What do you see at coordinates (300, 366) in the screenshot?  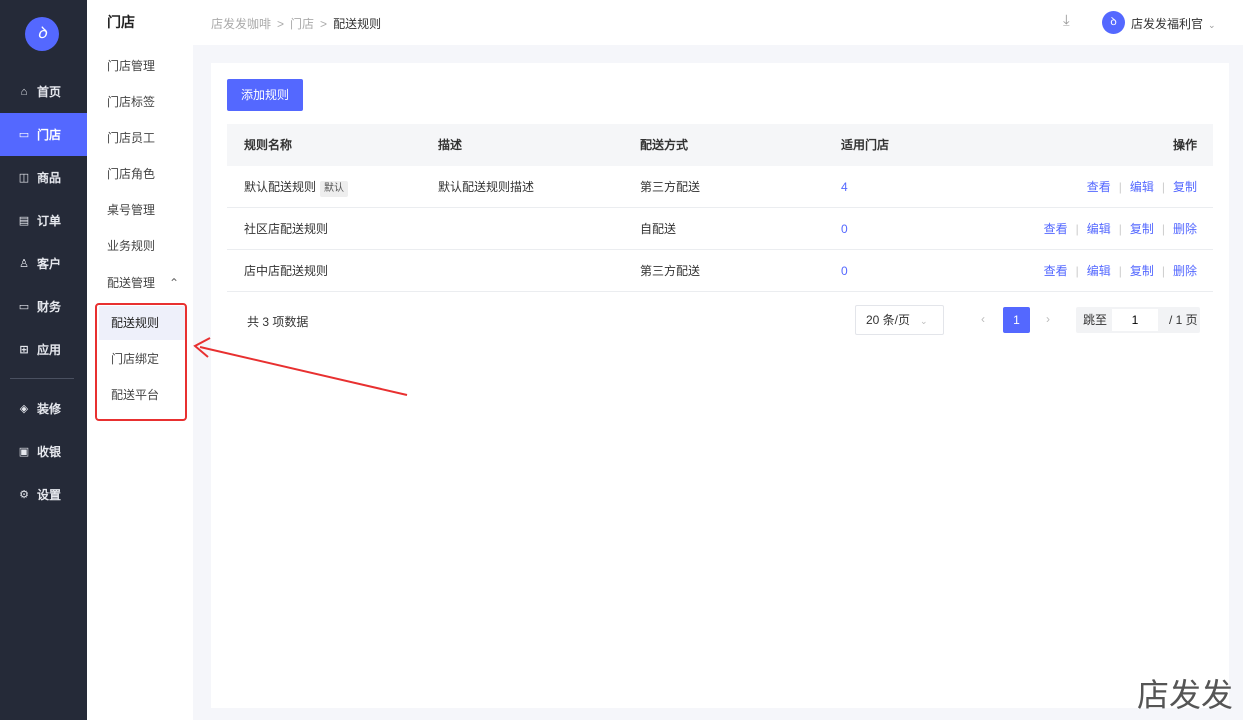 I see `annotation-arrow` at bounding box center [300, 366].